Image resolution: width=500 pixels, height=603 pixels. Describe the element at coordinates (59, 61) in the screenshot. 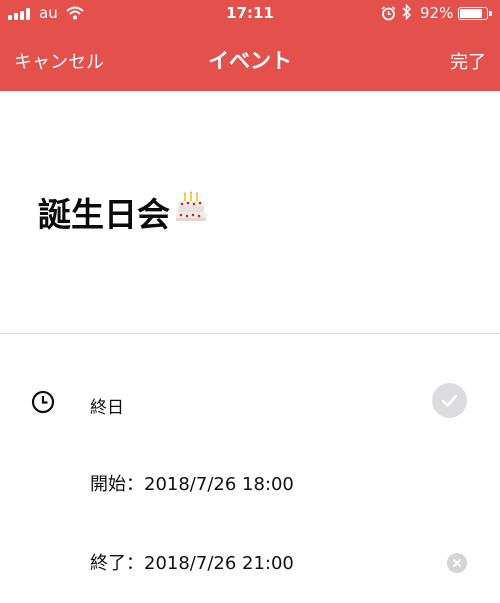

I see `cancel-button: キャンセル` at that location.